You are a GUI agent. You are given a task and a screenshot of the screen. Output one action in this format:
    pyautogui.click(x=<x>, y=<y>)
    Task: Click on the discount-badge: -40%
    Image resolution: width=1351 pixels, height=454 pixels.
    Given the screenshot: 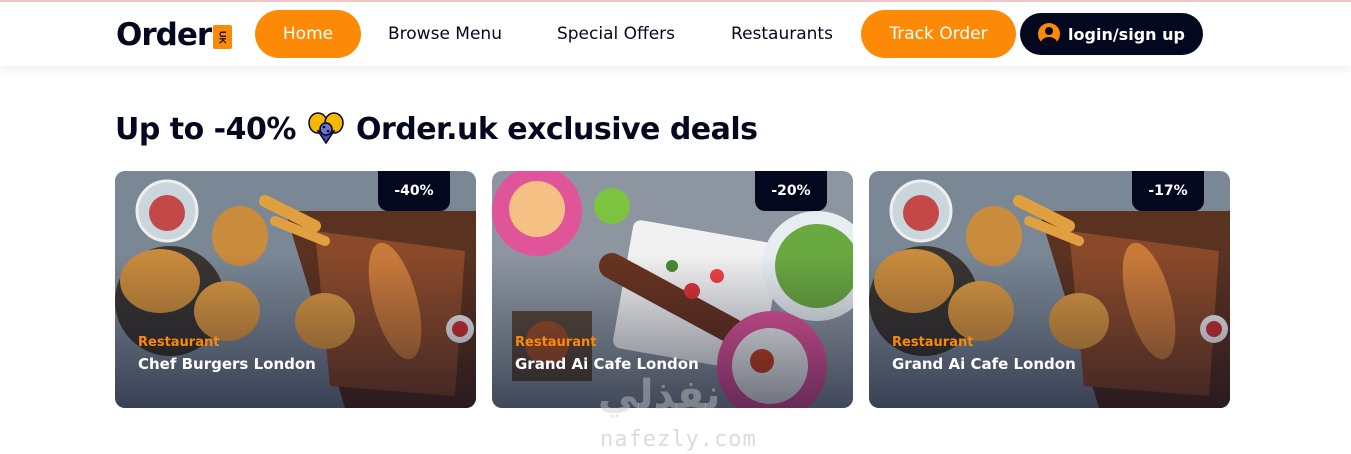 What is the action you would take?
    pyautogui.click(x=414, y=191)
    